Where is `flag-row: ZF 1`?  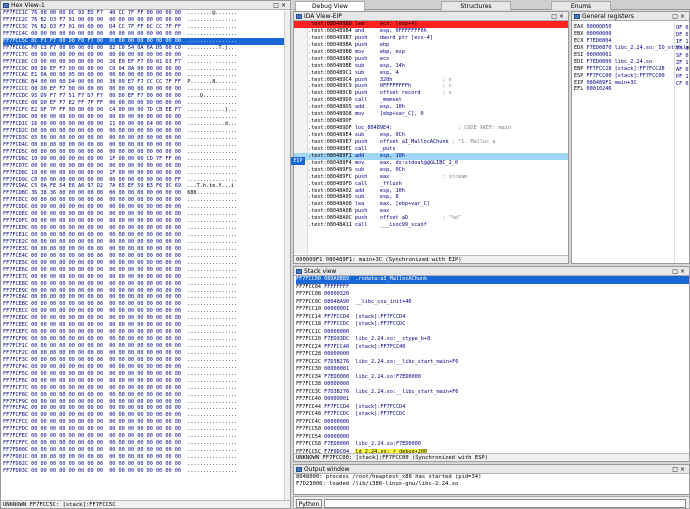
flag-row: ZF 1 is located at coordinates (682, 63).